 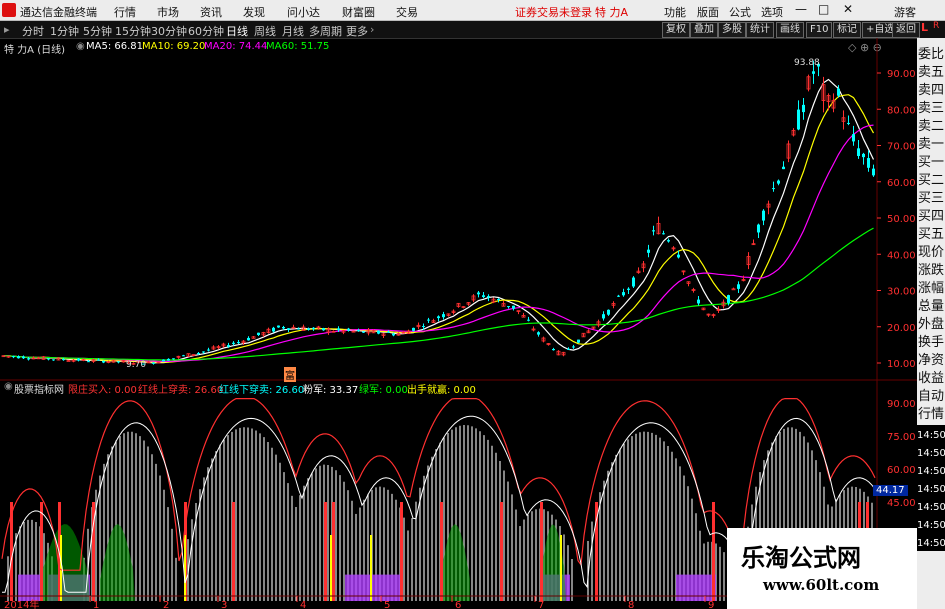 I want to click on side-label: 卖一, so click(x=931, y=145).